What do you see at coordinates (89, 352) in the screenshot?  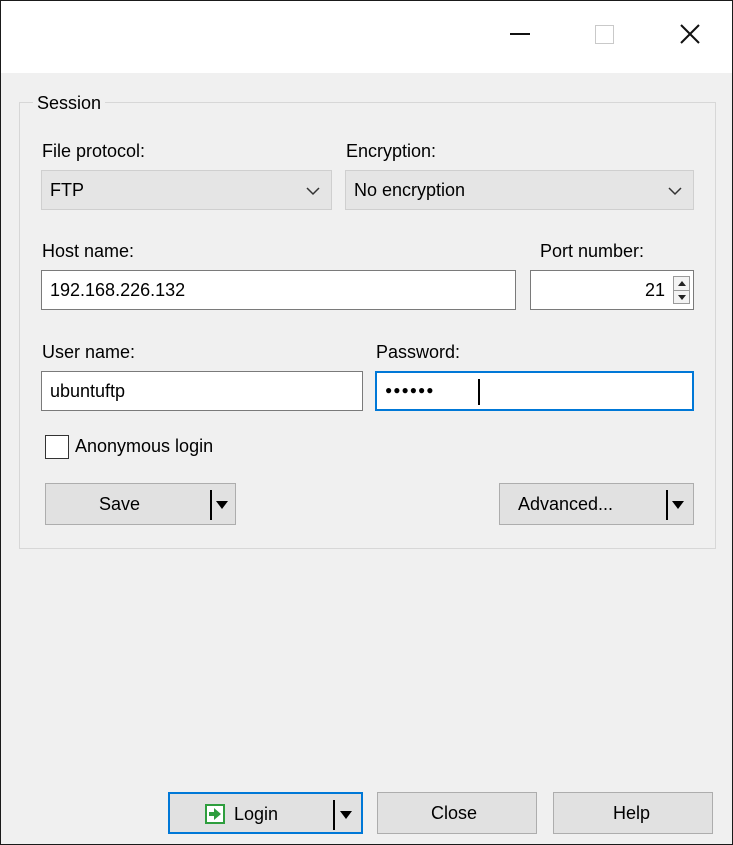 I see `user-name-label: User name:` at bounding box center [89, 352].